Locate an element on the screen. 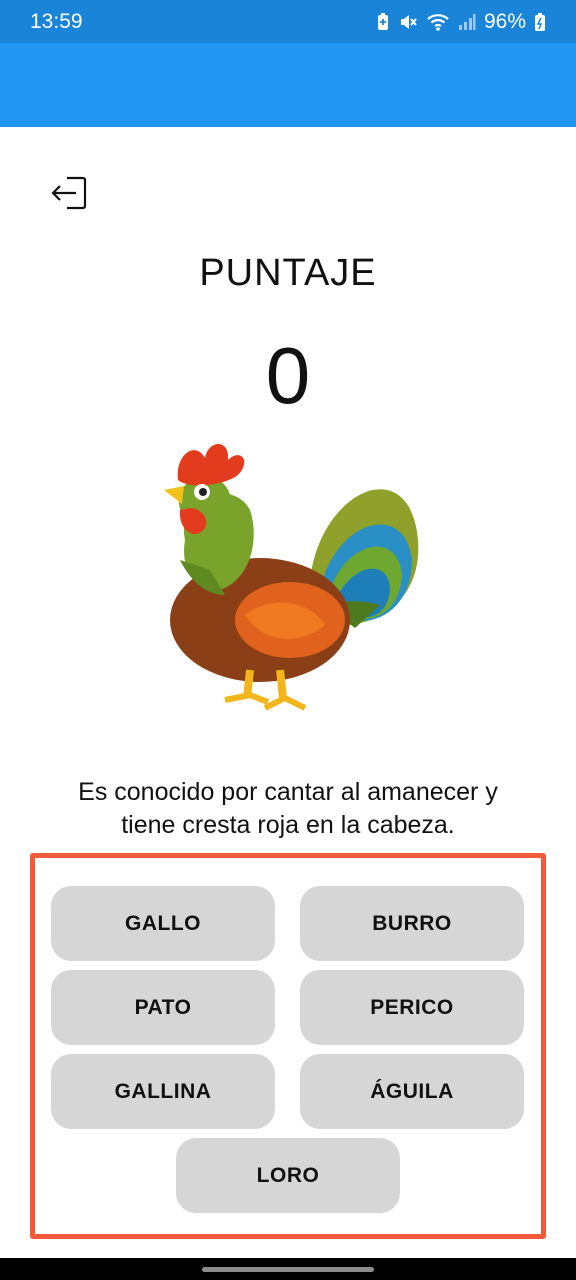  option-button-pato: PATO is located at coordinates (163, 1007).